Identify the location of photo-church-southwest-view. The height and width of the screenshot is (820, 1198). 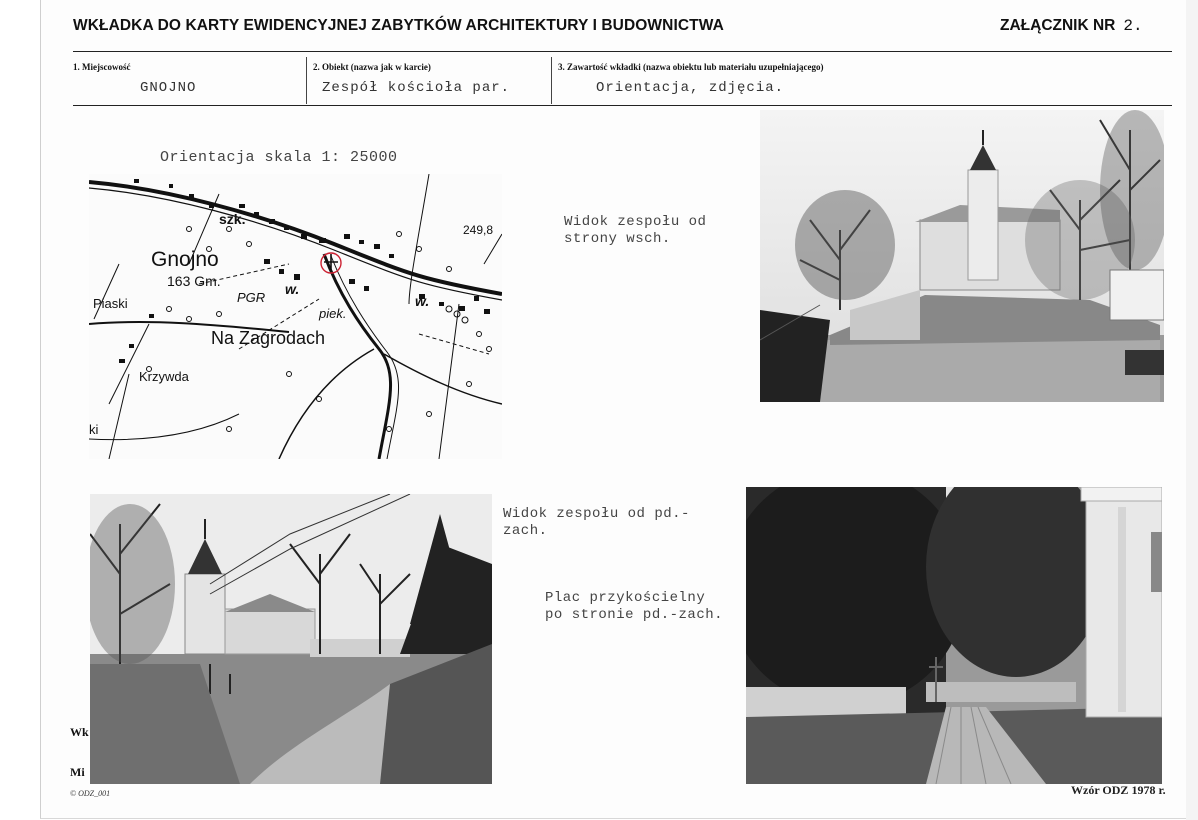
(291, 639).